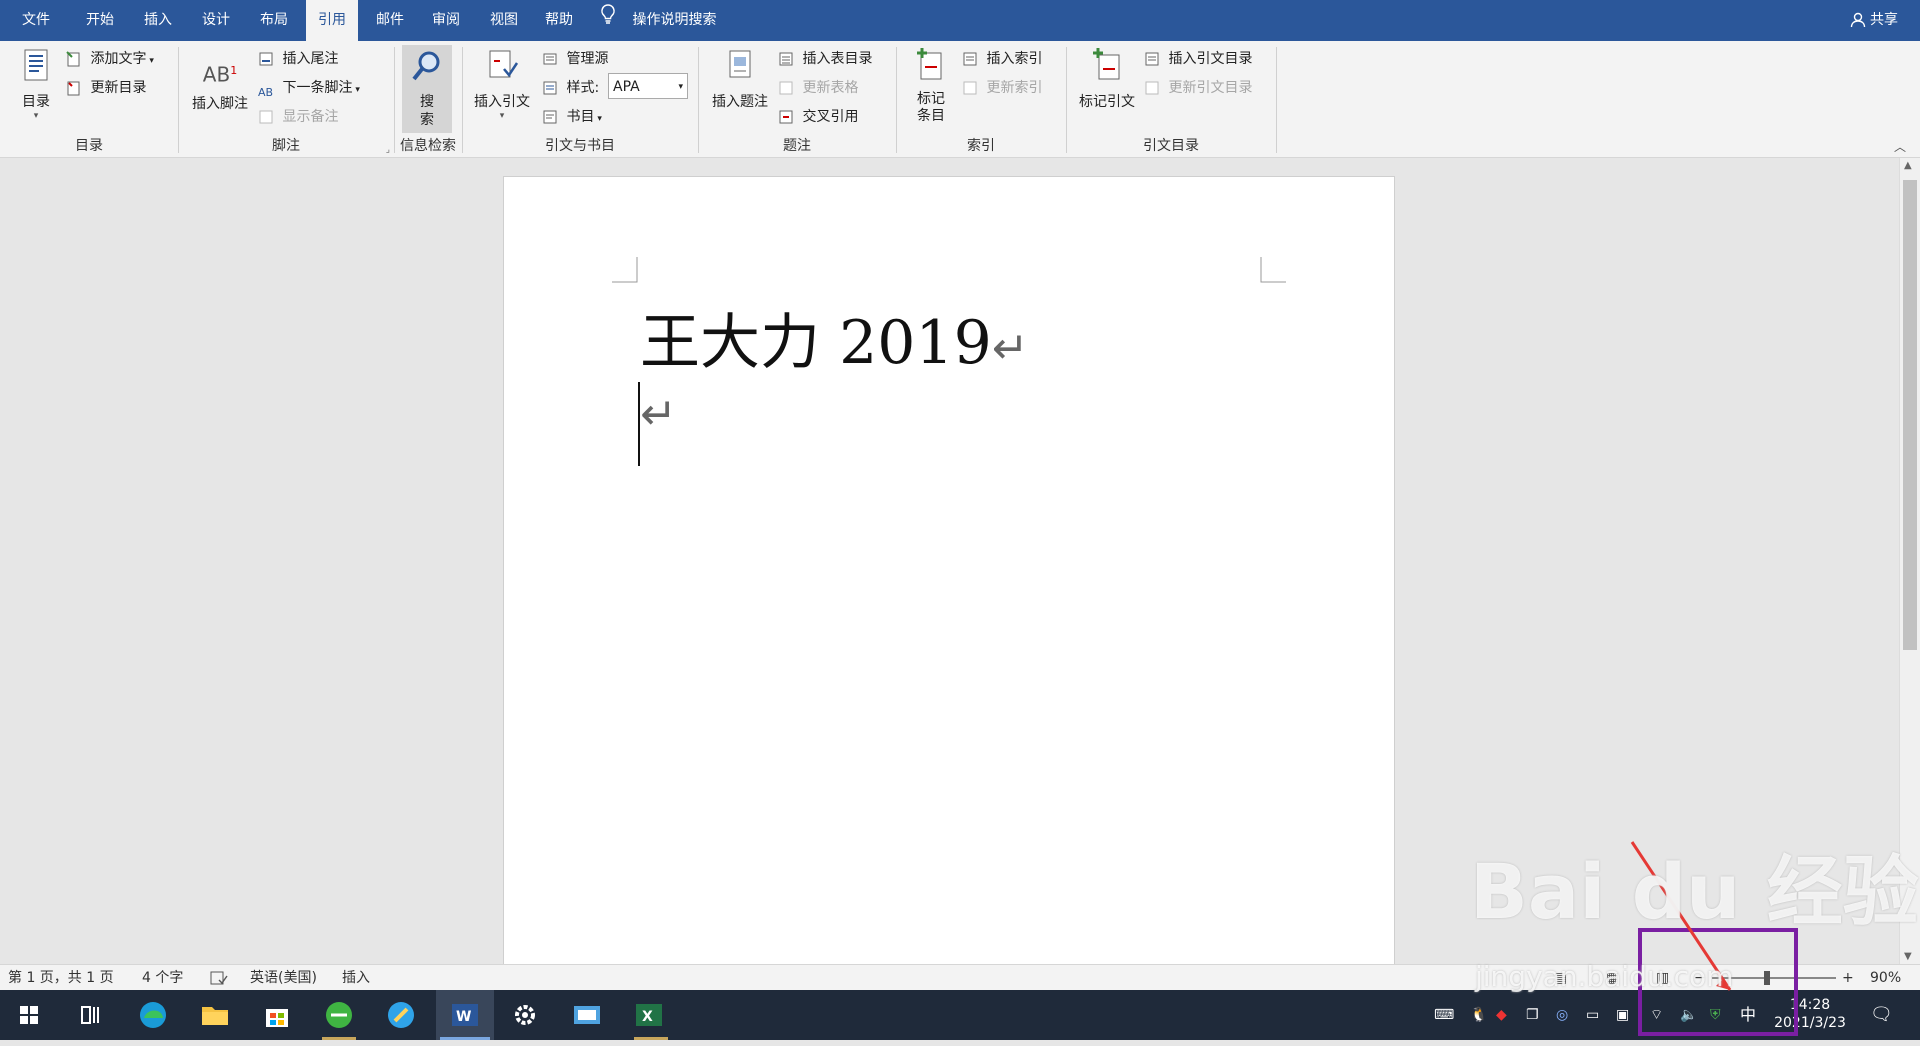 The height and width of the screenshot is (1046, 1920). I want to click on store-icon, so click(277, 1015).